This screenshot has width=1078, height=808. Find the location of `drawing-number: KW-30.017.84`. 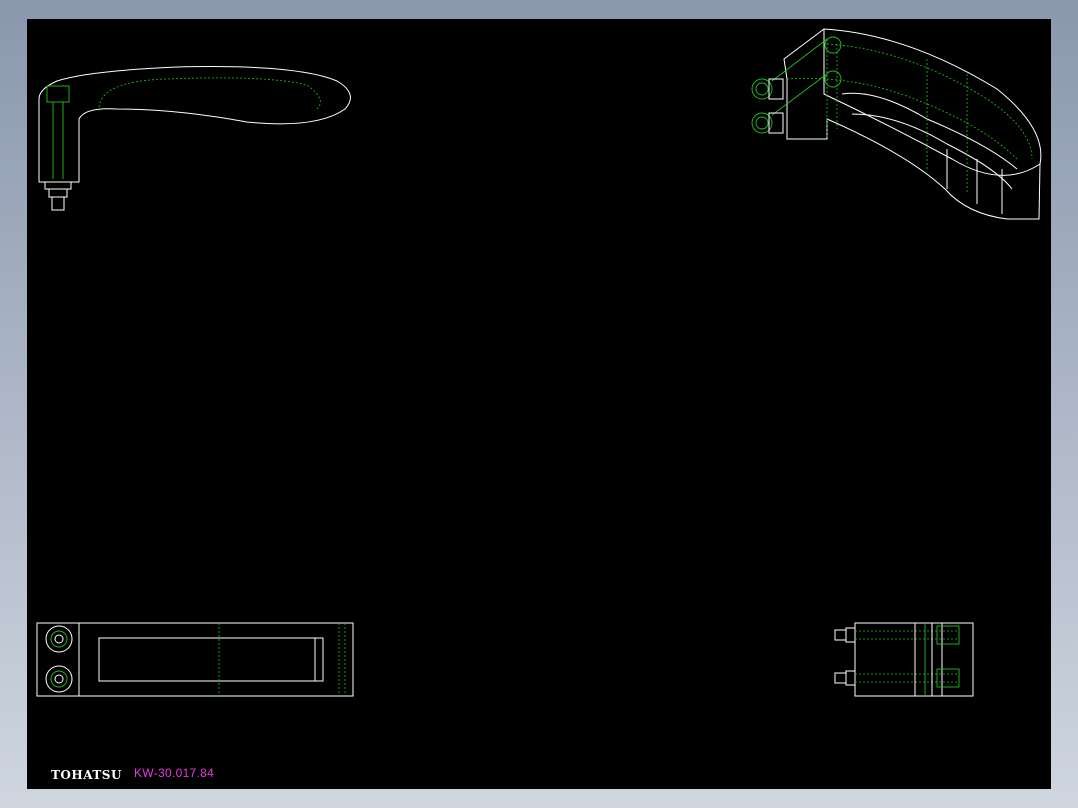

drawing-number: KW-30.017.84 is located at coordinates (174, 773).